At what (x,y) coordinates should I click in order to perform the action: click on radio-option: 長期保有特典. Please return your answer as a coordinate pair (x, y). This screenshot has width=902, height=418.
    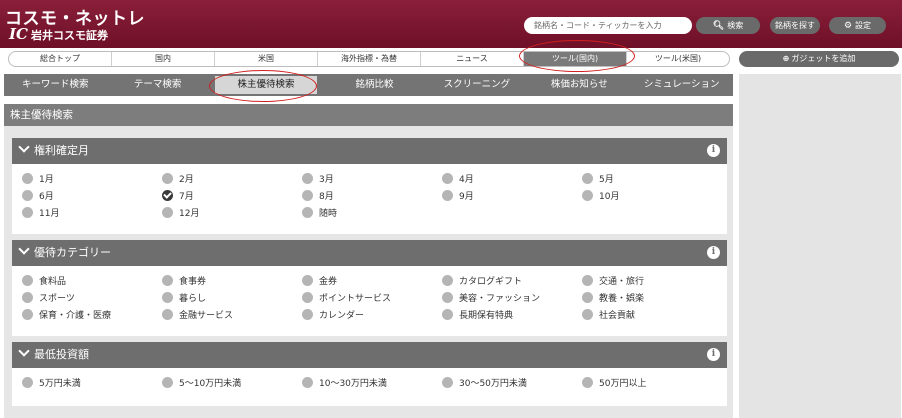
    Looking at the image, I should click on (512, 314).